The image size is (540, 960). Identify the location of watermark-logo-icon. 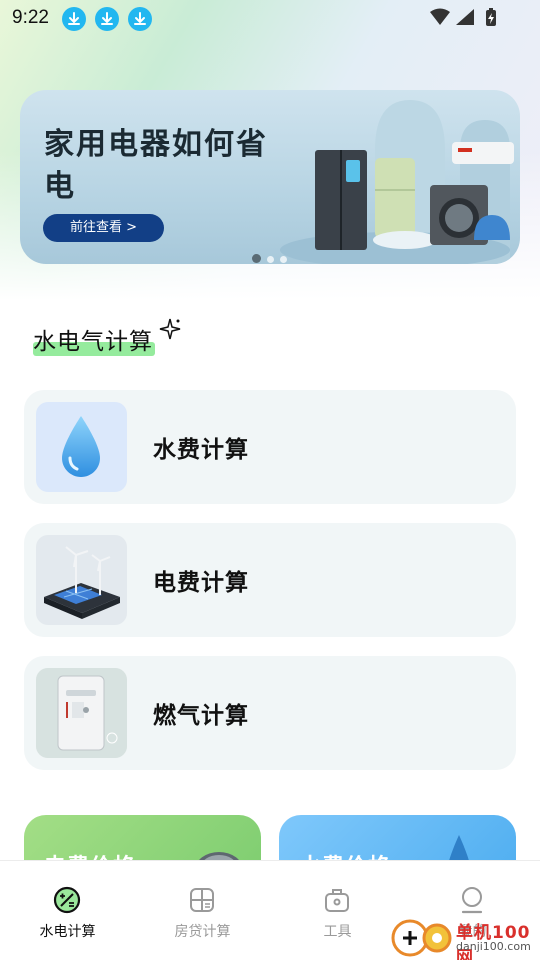
(421, 938).